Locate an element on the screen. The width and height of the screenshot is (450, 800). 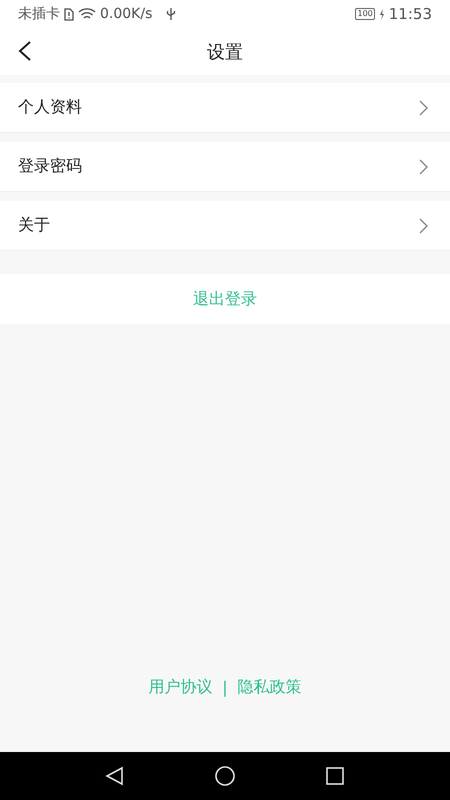
settings-row: 个人资料 is located at coordinates (225, 108).